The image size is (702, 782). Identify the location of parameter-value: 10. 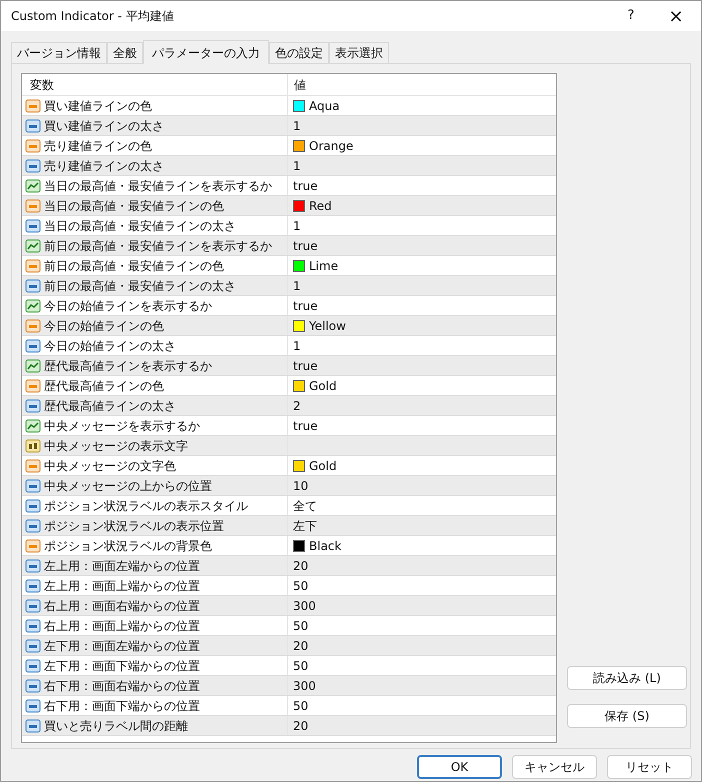
(300, 485).